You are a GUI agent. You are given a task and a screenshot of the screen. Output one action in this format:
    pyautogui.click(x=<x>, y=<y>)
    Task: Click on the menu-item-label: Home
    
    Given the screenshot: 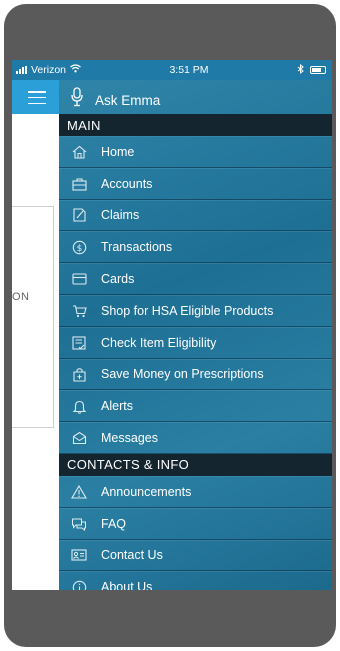 What is the action you would take?
    pyautogui.click(x=118, y=151)
    